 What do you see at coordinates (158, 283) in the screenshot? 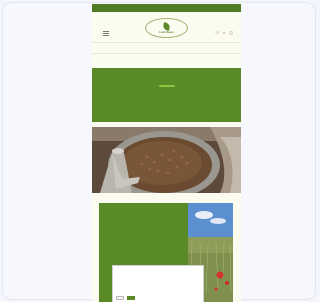
I see `cookie-consent-dialog` at bounding box center [158, 283].